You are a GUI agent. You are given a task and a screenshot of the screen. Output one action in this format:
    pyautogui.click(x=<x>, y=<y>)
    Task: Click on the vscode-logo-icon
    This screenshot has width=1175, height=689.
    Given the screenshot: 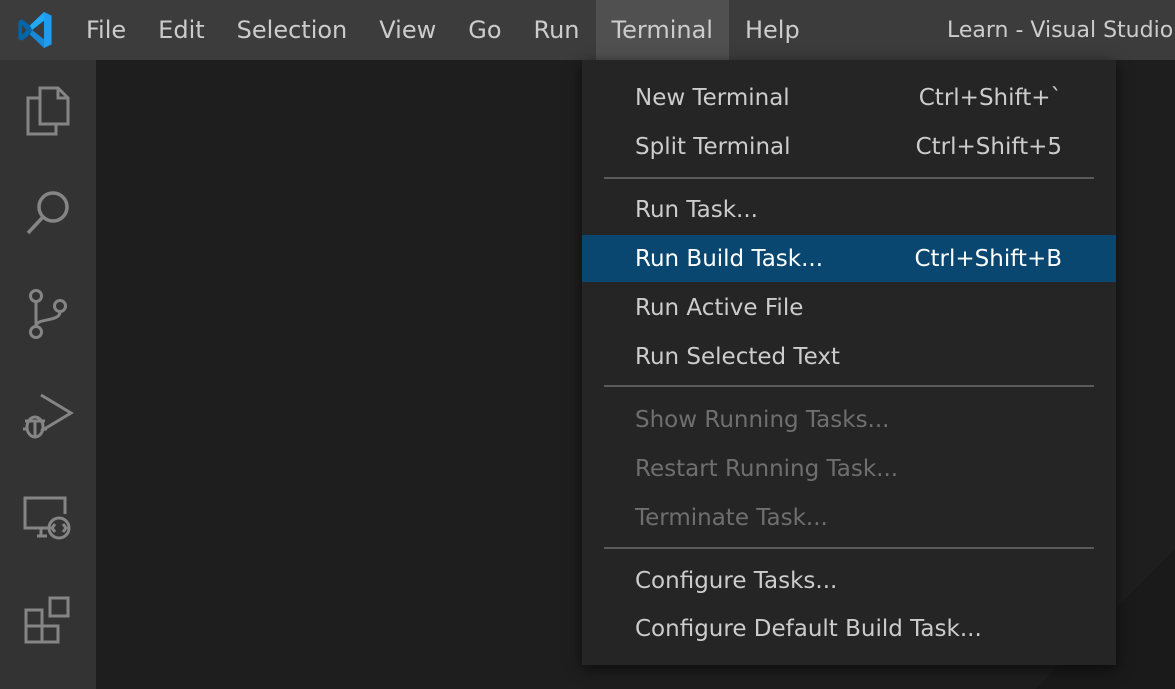 What is the action you would take?
    pyautogui.click(x=35, y=30)
    